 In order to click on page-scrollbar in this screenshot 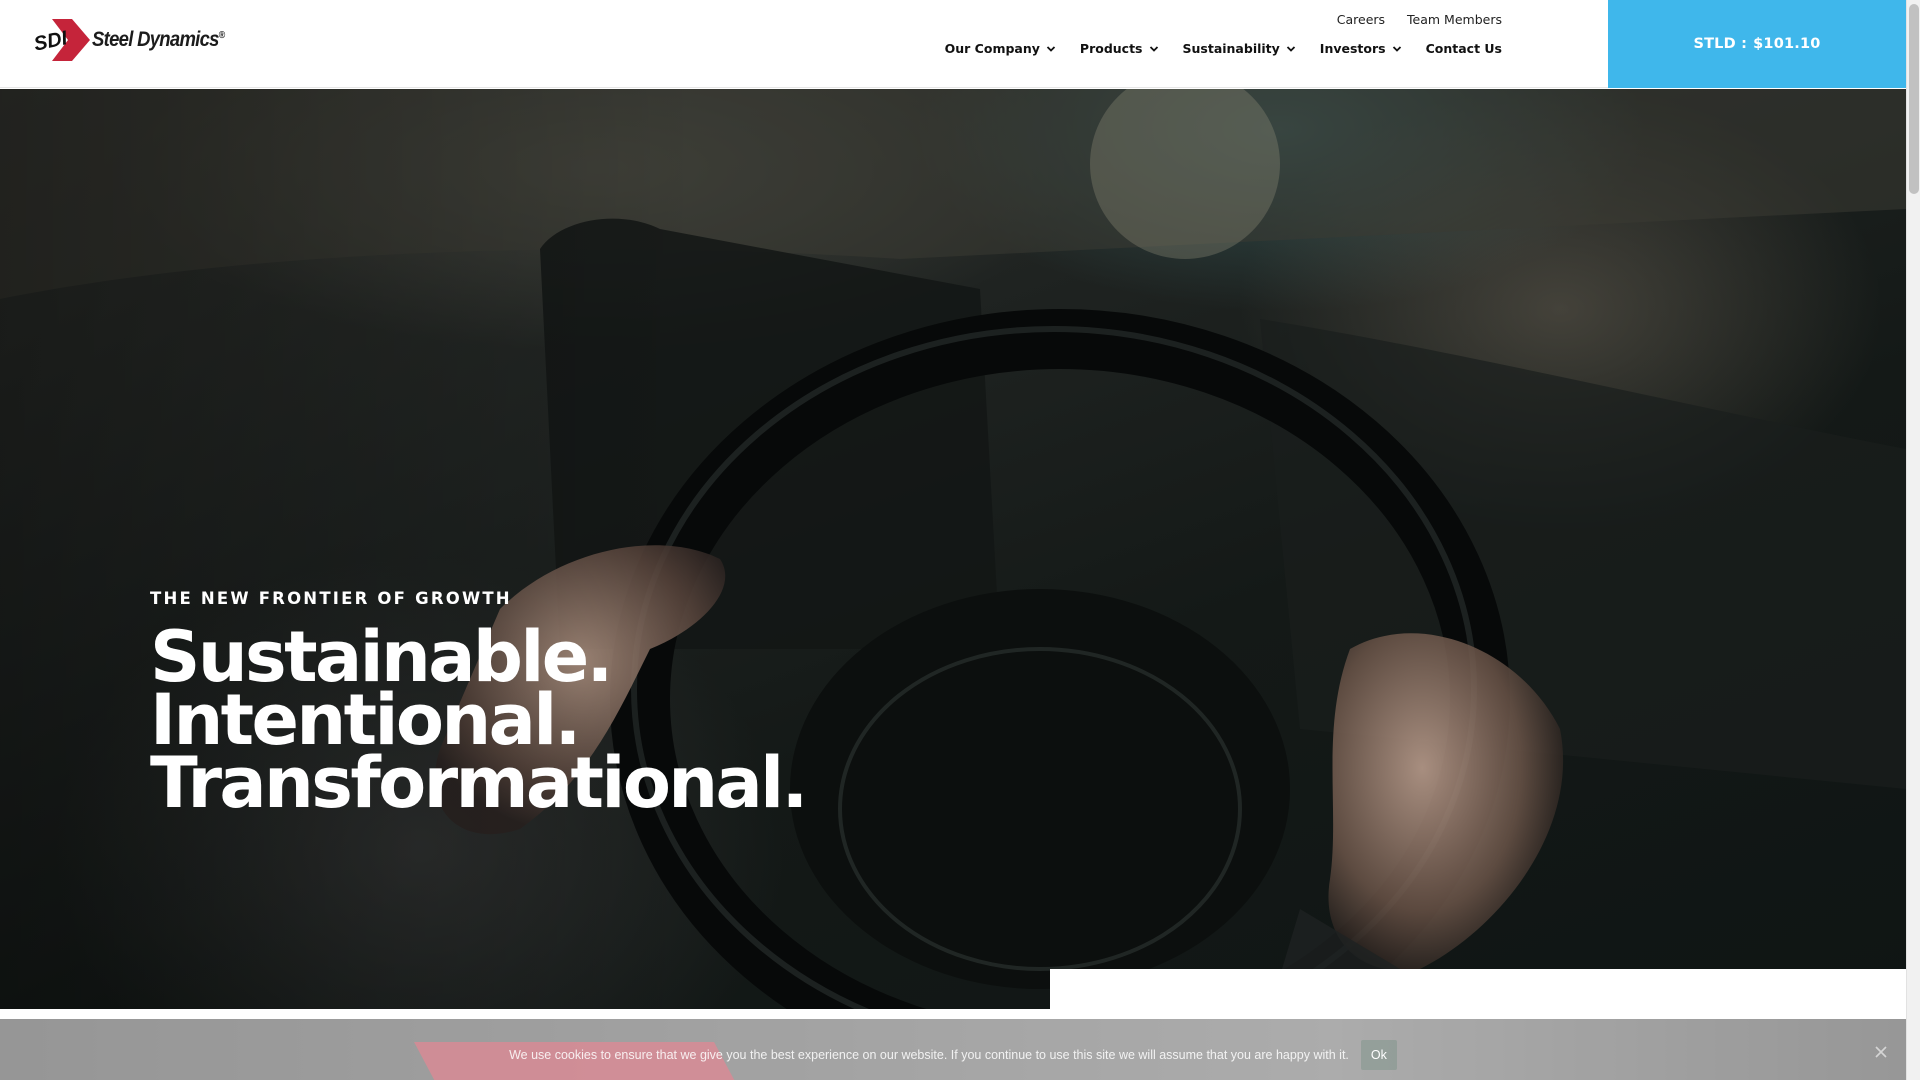, I will do `click(1913, 540)`.